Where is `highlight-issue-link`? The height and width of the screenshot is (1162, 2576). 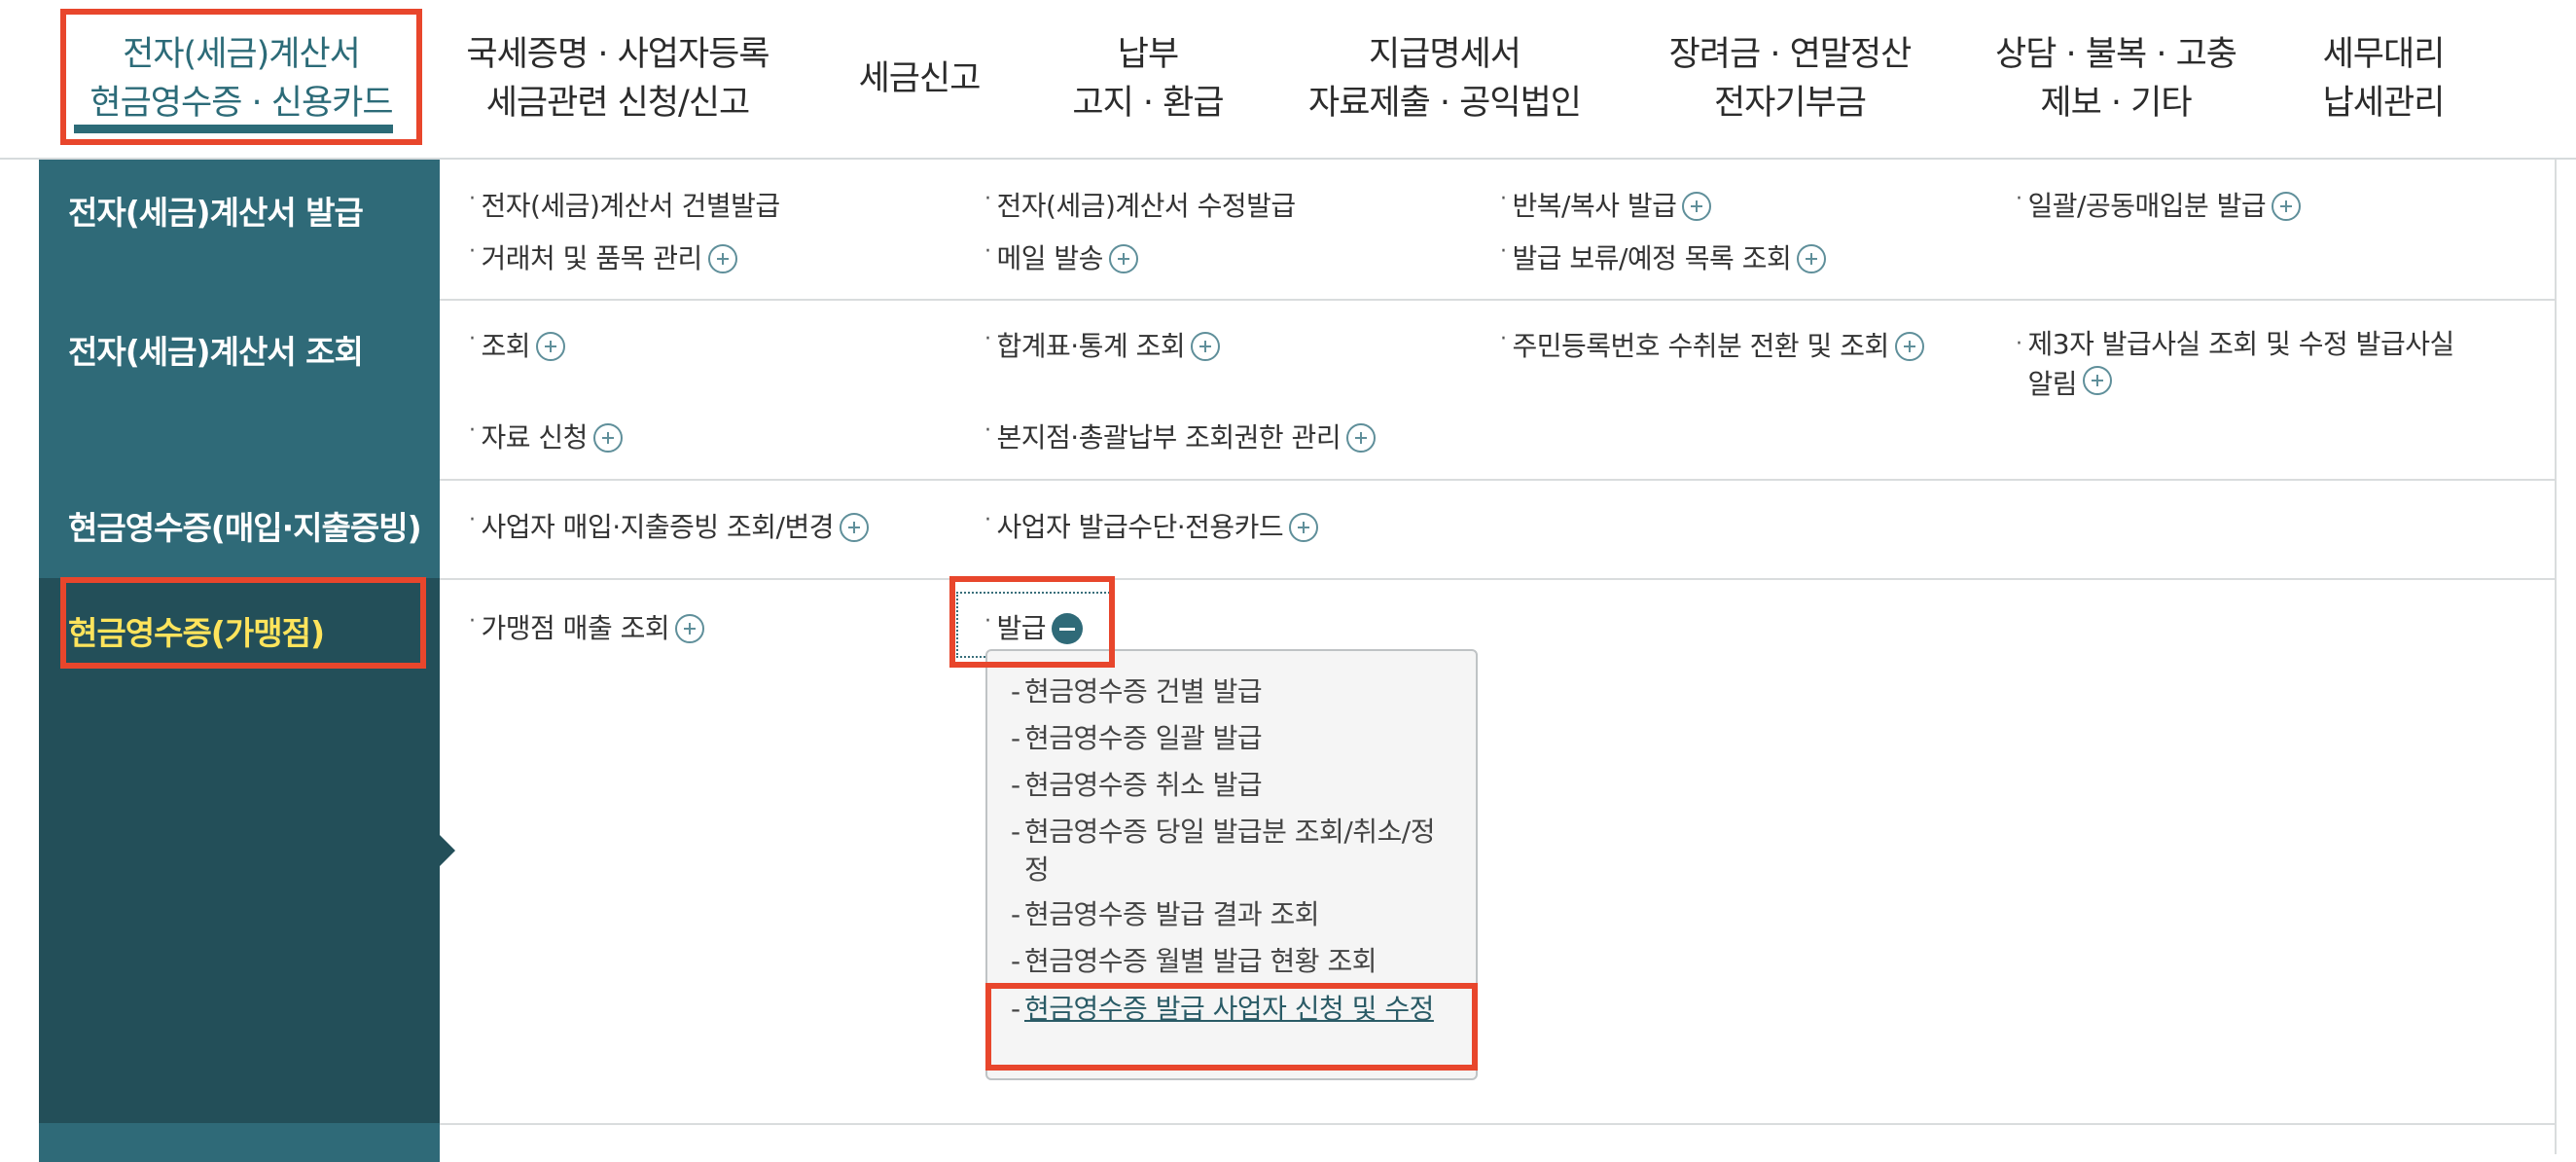 highlight-issue-link is located at coordinates (1032, 622).